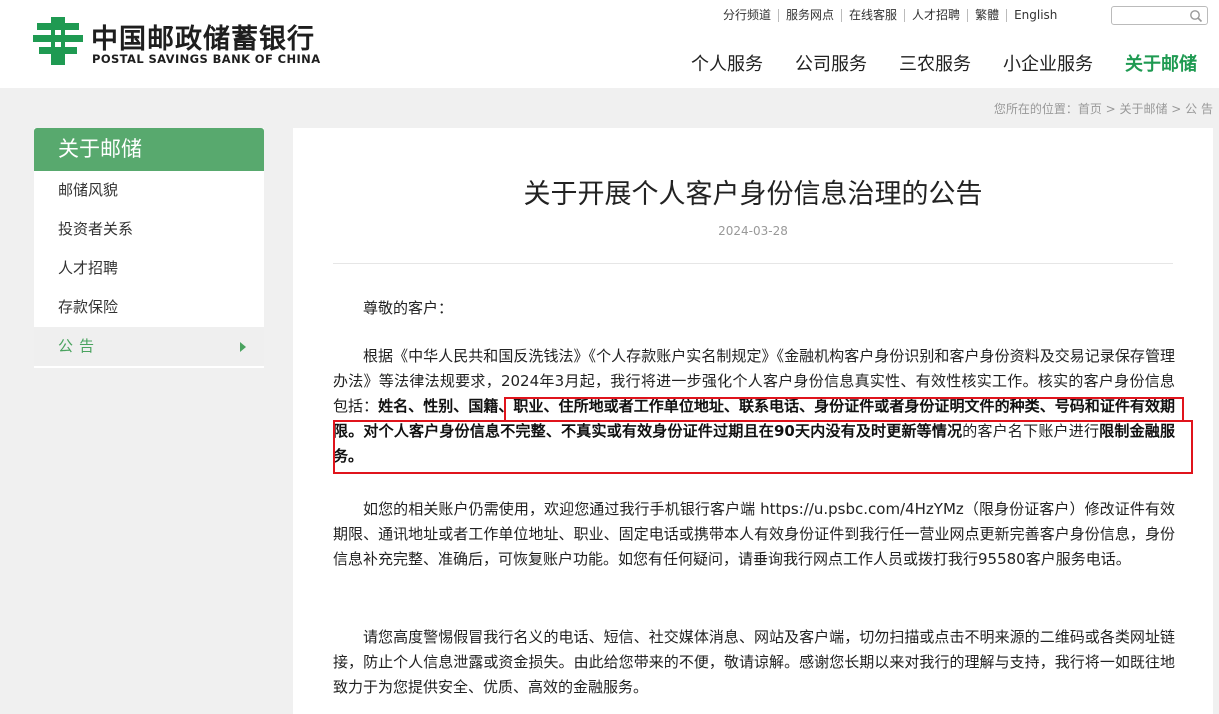 The width and height of the screenshot is (1219, 714). Describe the element at coordinates (149, 307) in the screenshot. I see `sidebar-item-deposit-insurance: 存款保险` at that location.